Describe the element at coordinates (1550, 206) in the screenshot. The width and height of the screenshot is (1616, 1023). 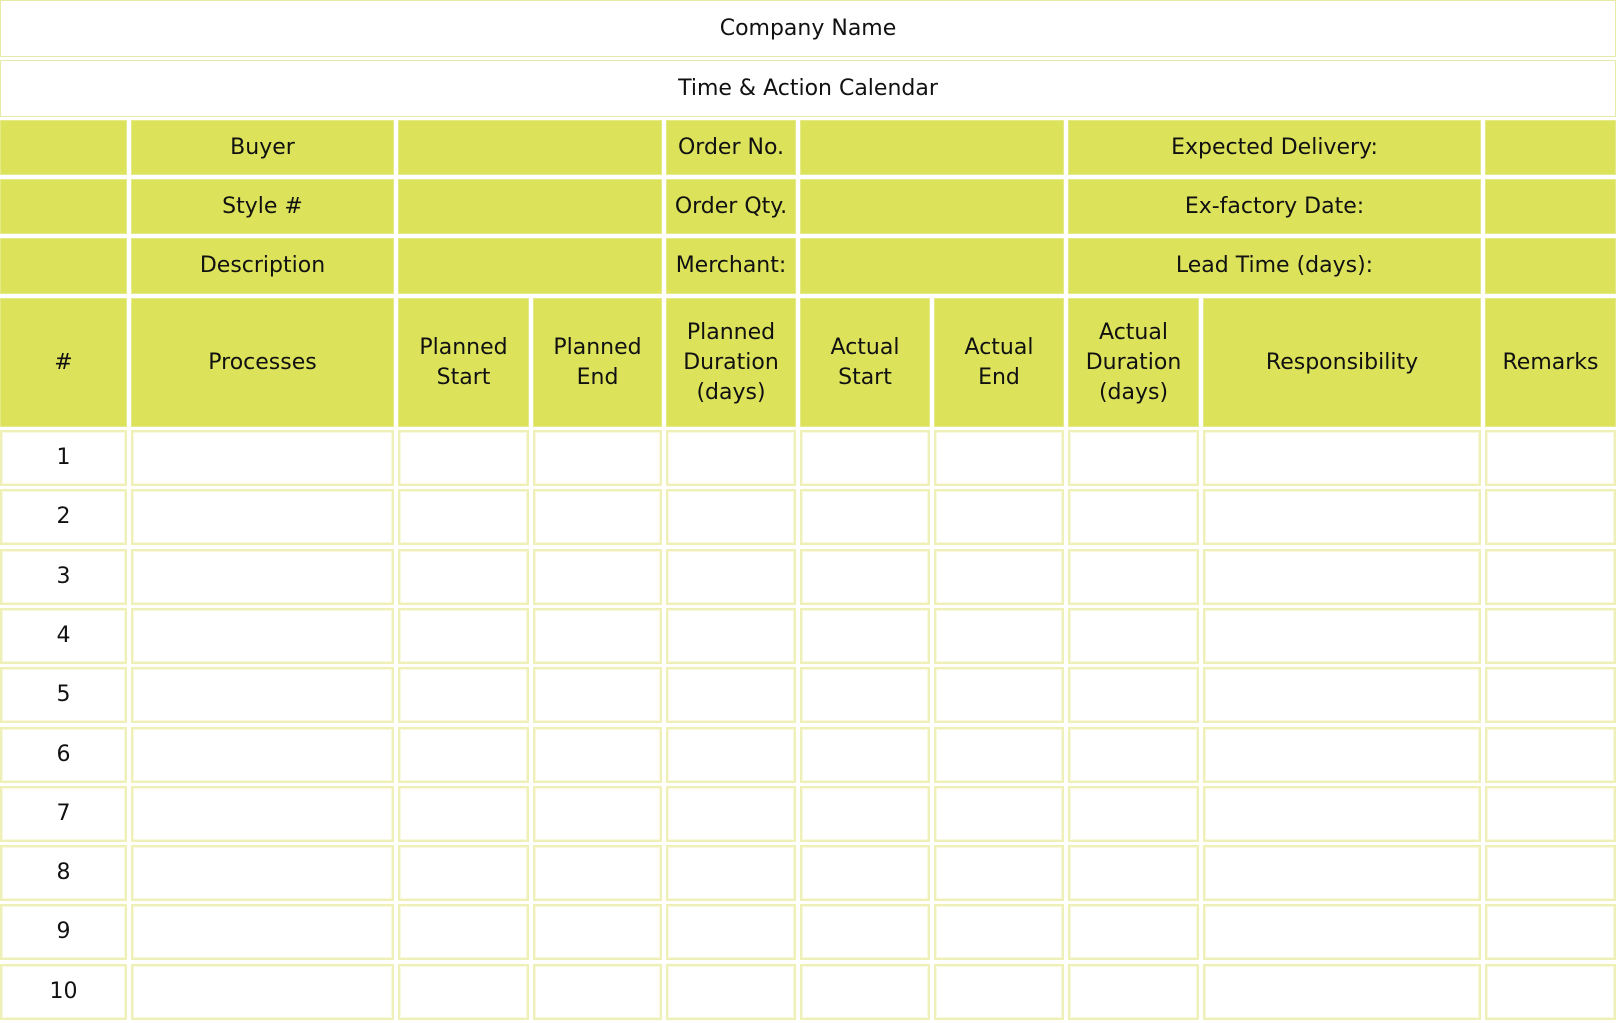
I see `ex-factory-date-input` at that location.